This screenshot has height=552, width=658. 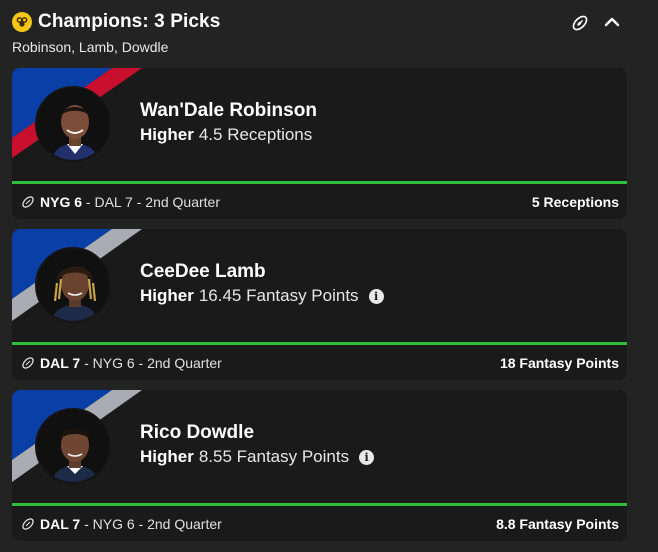 What do you see at coordinates (274, 456) in the screenshot?
I see `pick-stat-line: 8.55 Fantasy Points` at bounding box center [274, 456].